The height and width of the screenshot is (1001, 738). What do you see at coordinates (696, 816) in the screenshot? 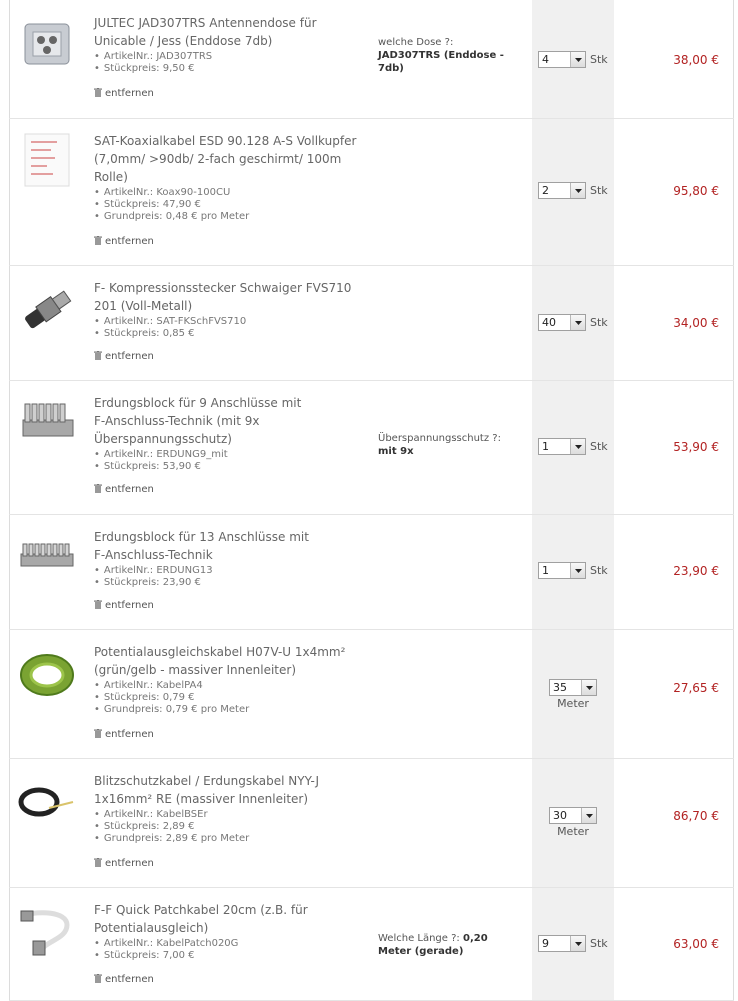
I see `line-total-price: 86,70 €` at bounding box center [696, 816].